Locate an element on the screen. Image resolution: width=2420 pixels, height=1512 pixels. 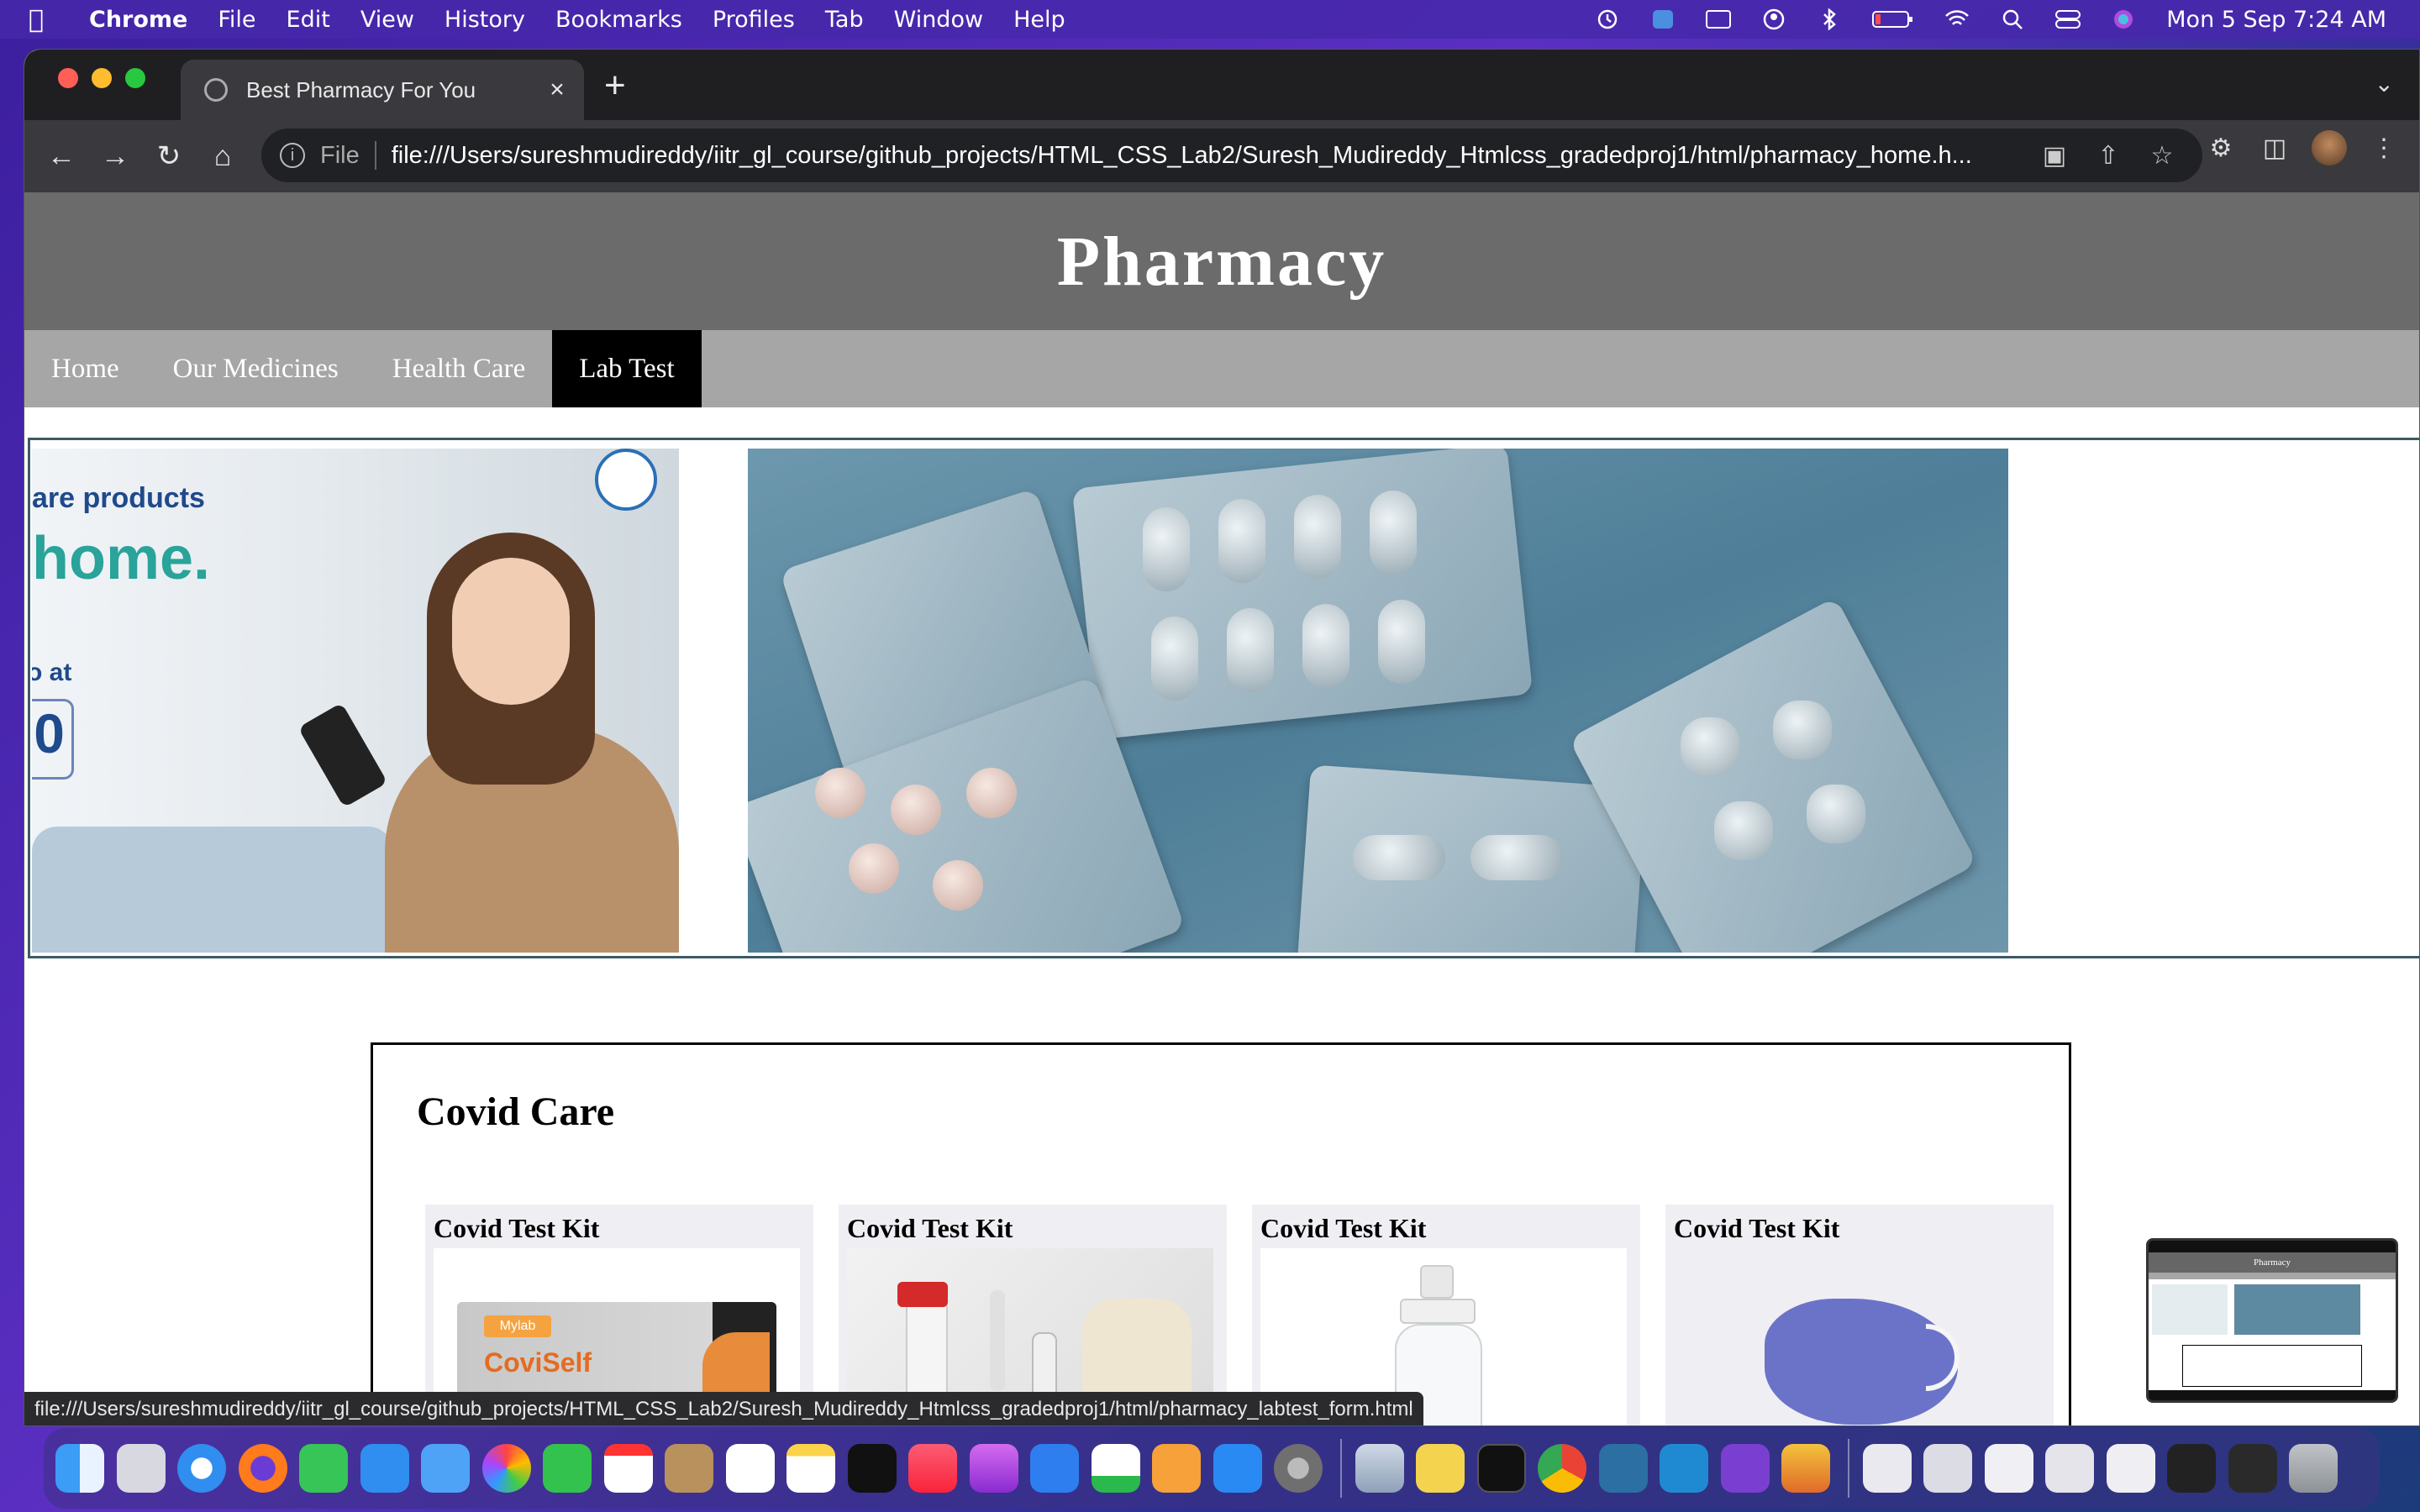
banner-text-line1: are products is located at coordinates (118, 498).